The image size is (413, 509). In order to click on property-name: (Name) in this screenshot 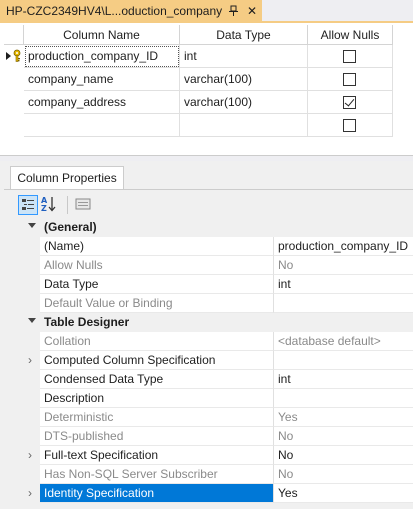, I will do `click(157, 246)`.